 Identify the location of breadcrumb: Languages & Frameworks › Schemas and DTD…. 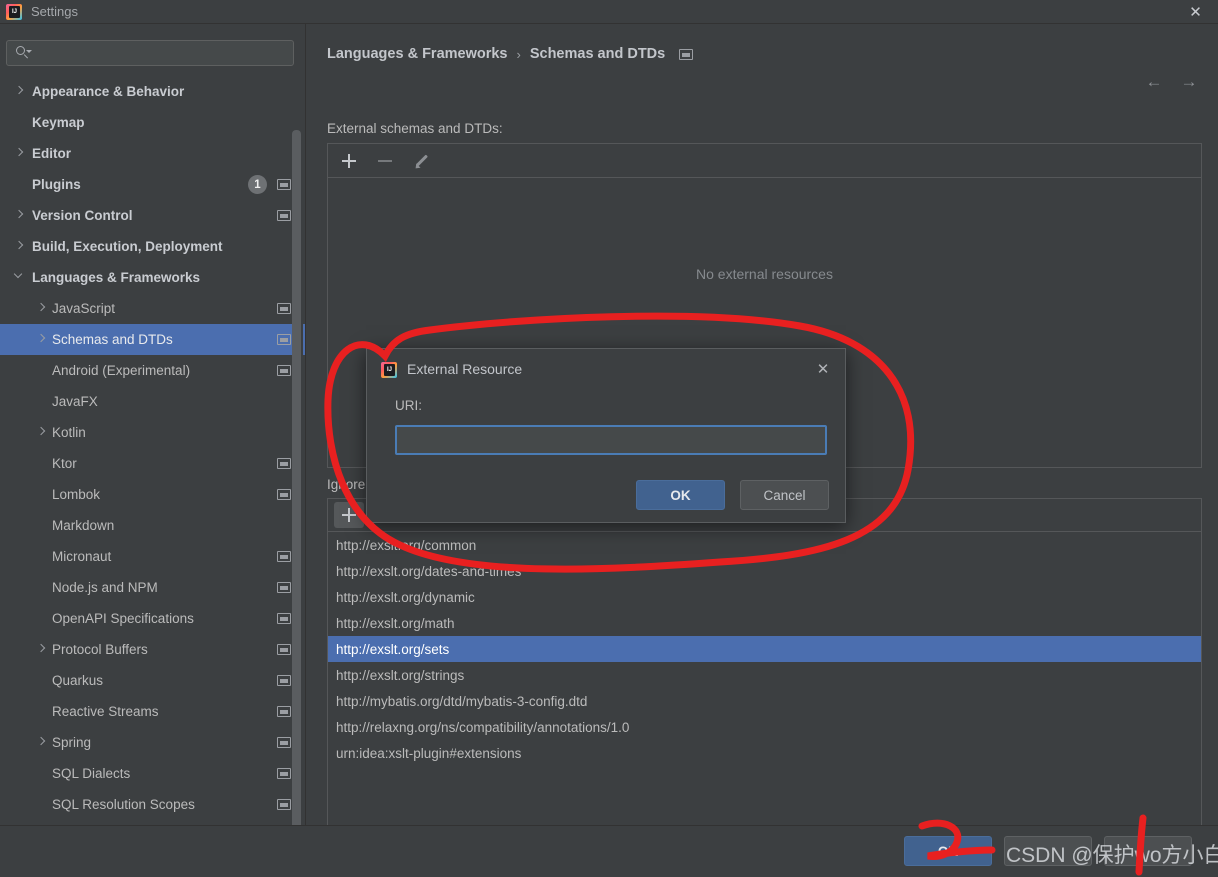
(510, 54).